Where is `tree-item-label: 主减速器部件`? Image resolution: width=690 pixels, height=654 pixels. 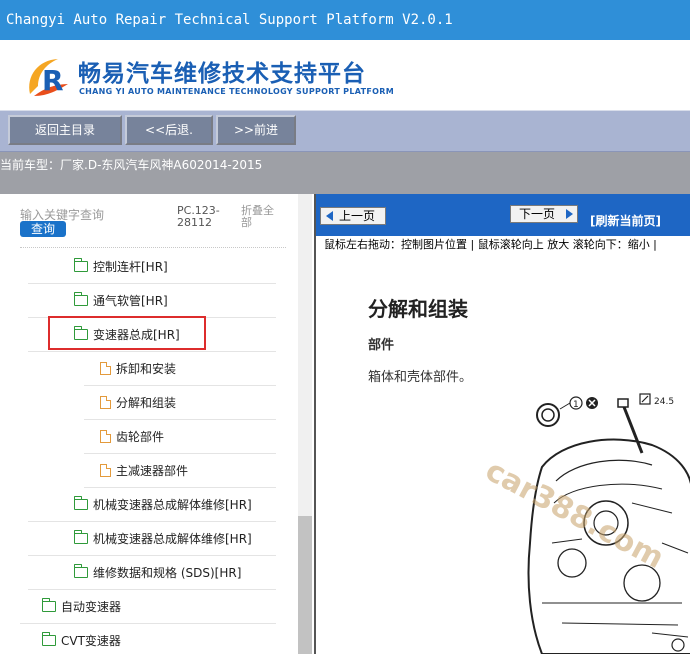
tree-item-label: 主减速器部件 is located at coordinates (152, 471).